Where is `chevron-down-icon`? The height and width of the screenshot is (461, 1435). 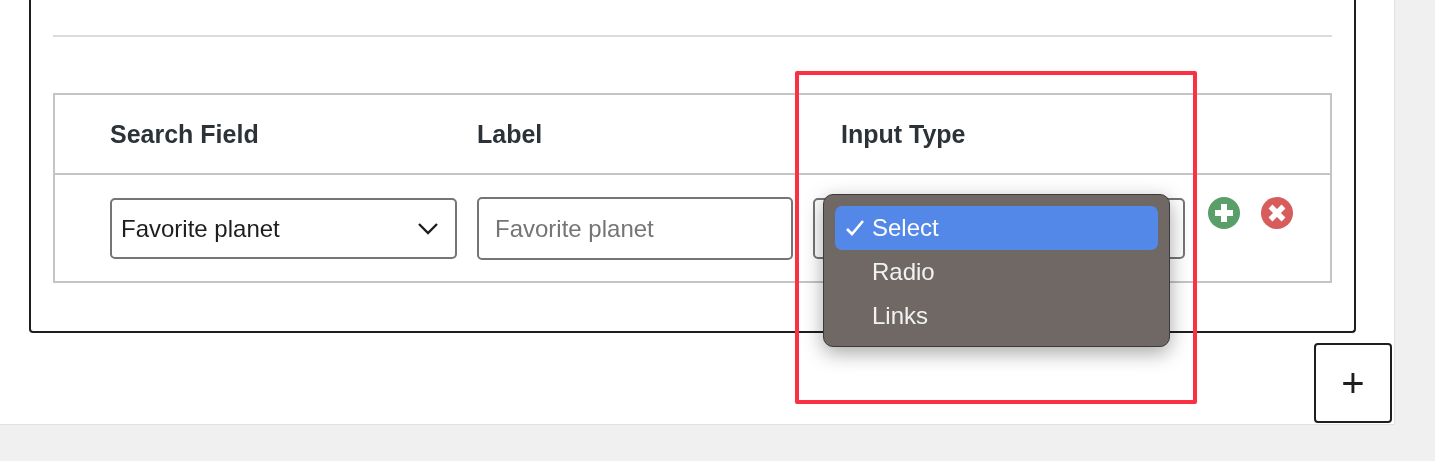
chevron-down-icon is located at coordinates (428, 228).